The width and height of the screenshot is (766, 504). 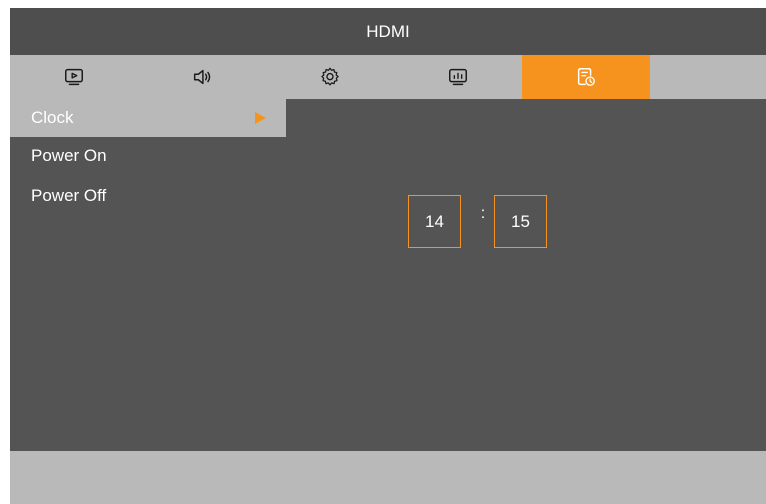 I want to click on tab-display, so click(x=458, y=77).